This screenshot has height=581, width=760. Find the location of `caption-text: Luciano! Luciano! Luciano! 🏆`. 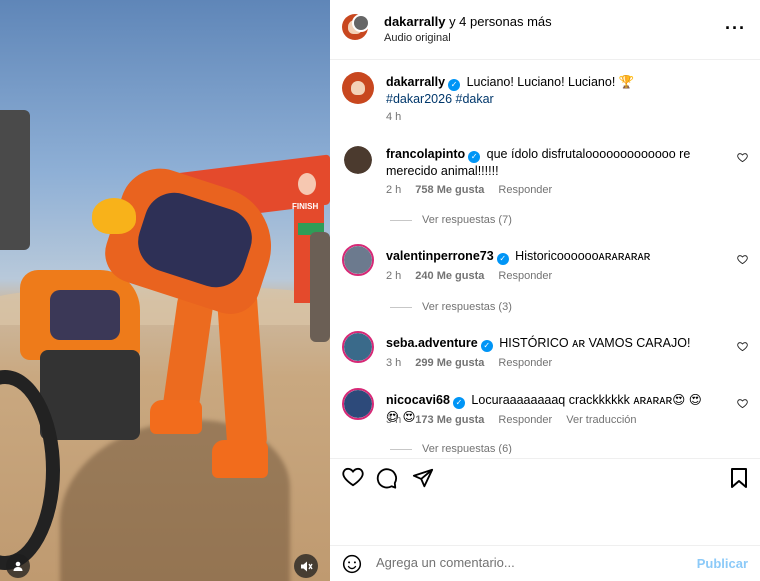

caption-text: Luciano! Luciano! Luciano! 🏆 is located at coordinates (550, 82).